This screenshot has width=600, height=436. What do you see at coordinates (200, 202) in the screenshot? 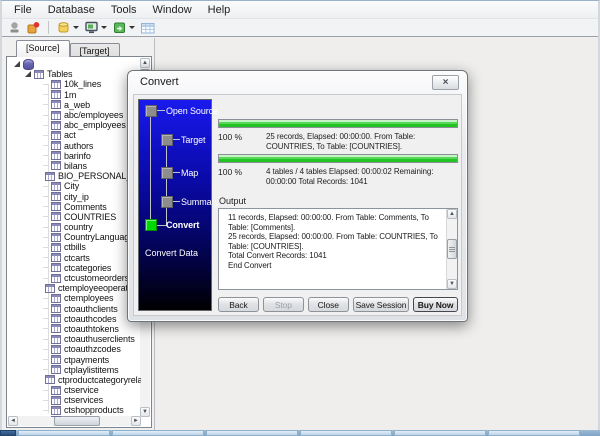
I see `step-label: Summary` at bounding box center [200, 202].